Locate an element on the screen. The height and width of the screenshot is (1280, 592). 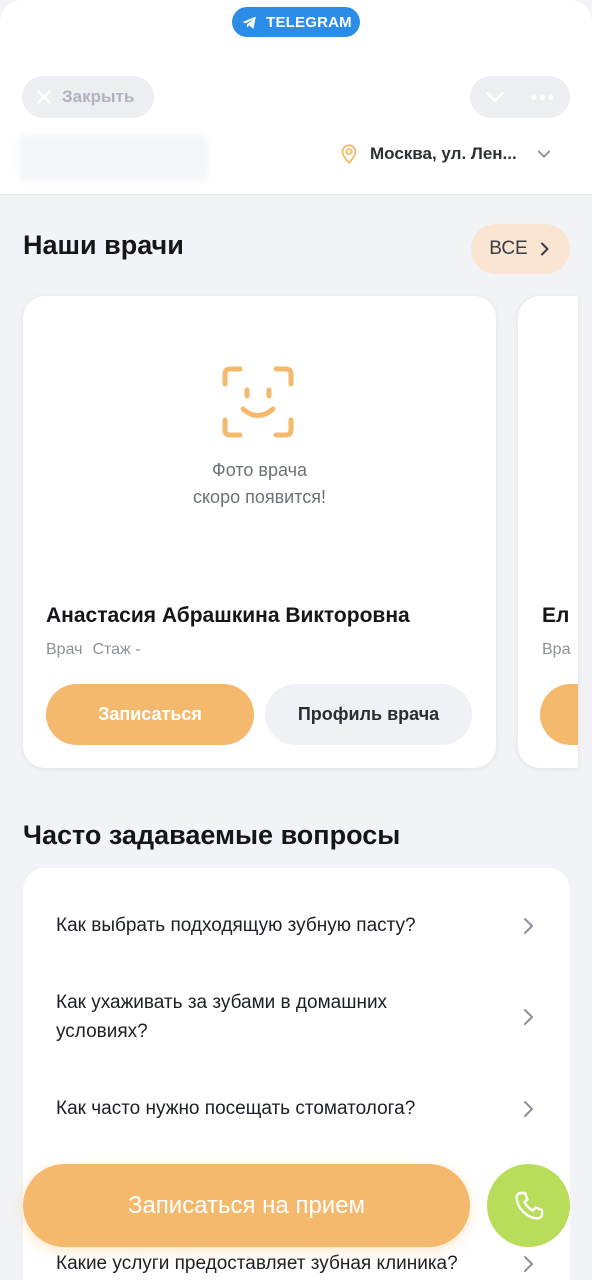
map-pin-icon is located at coordinates (349, 154).